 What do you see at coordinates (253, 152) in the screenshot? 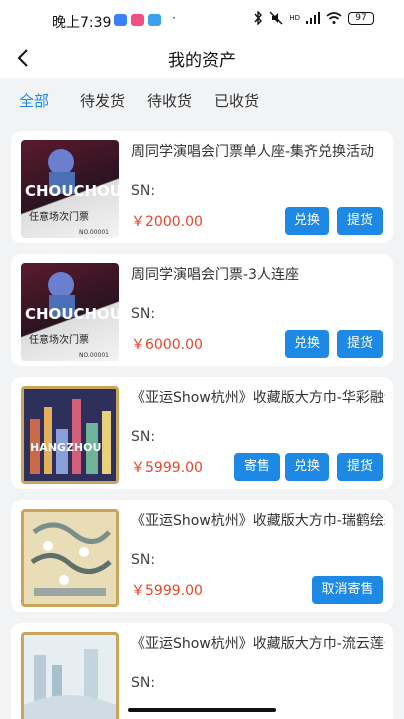
I see `asset-title: 周同学演唱会门票单人座-集齐兑换活动` at bounding box center [253, 152].